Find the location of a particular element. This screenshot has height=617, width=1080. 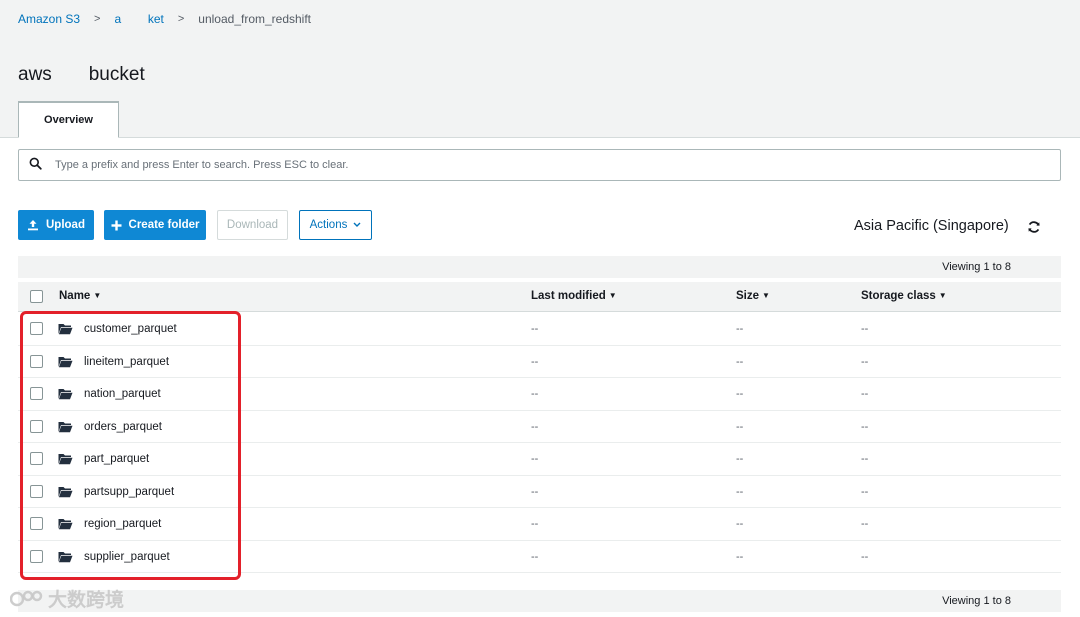

upload-button: Upload is located at coordinates (56, 225).